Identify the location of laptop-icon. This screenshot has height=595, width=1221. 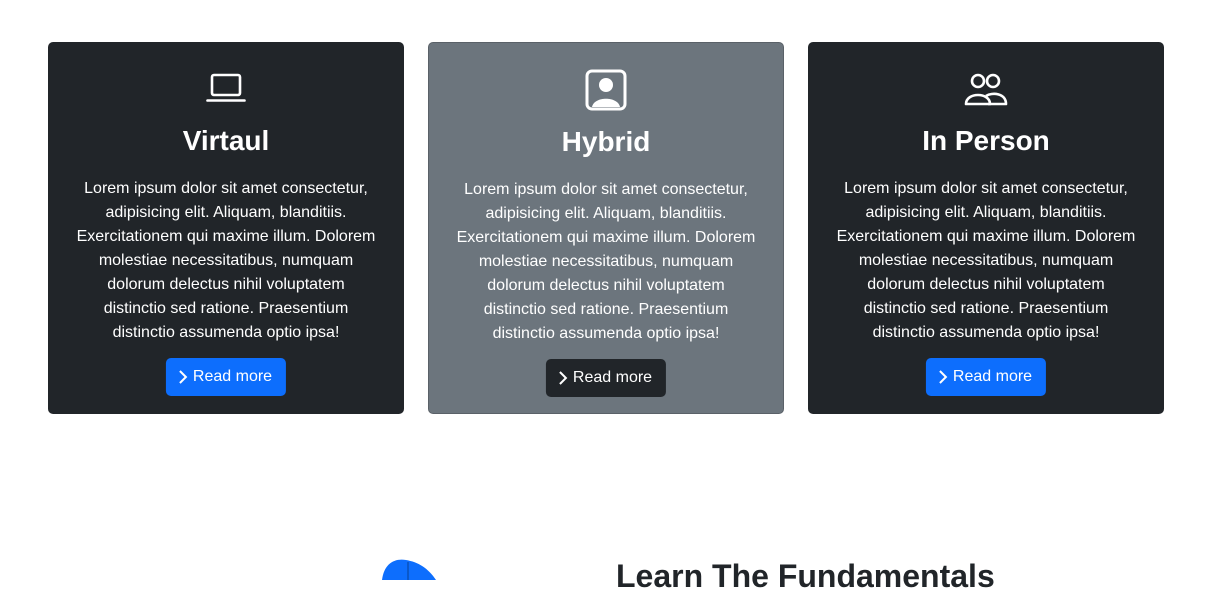
(226, 89).